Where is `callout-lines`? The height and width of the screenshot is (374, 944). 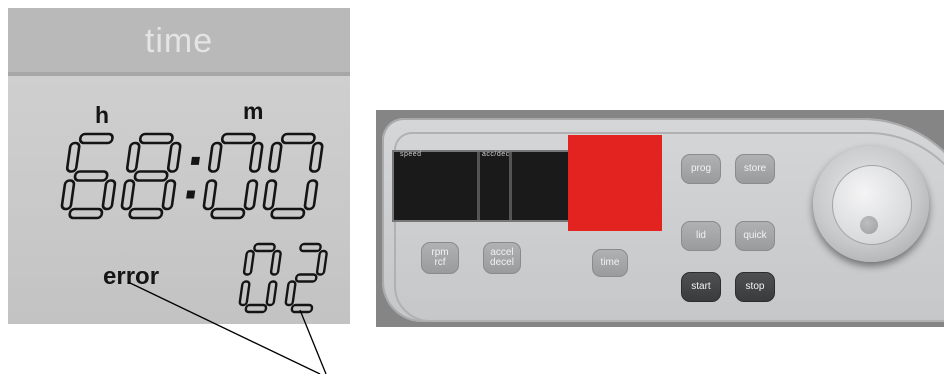 callout-lines is located at coordinates (227, 327).